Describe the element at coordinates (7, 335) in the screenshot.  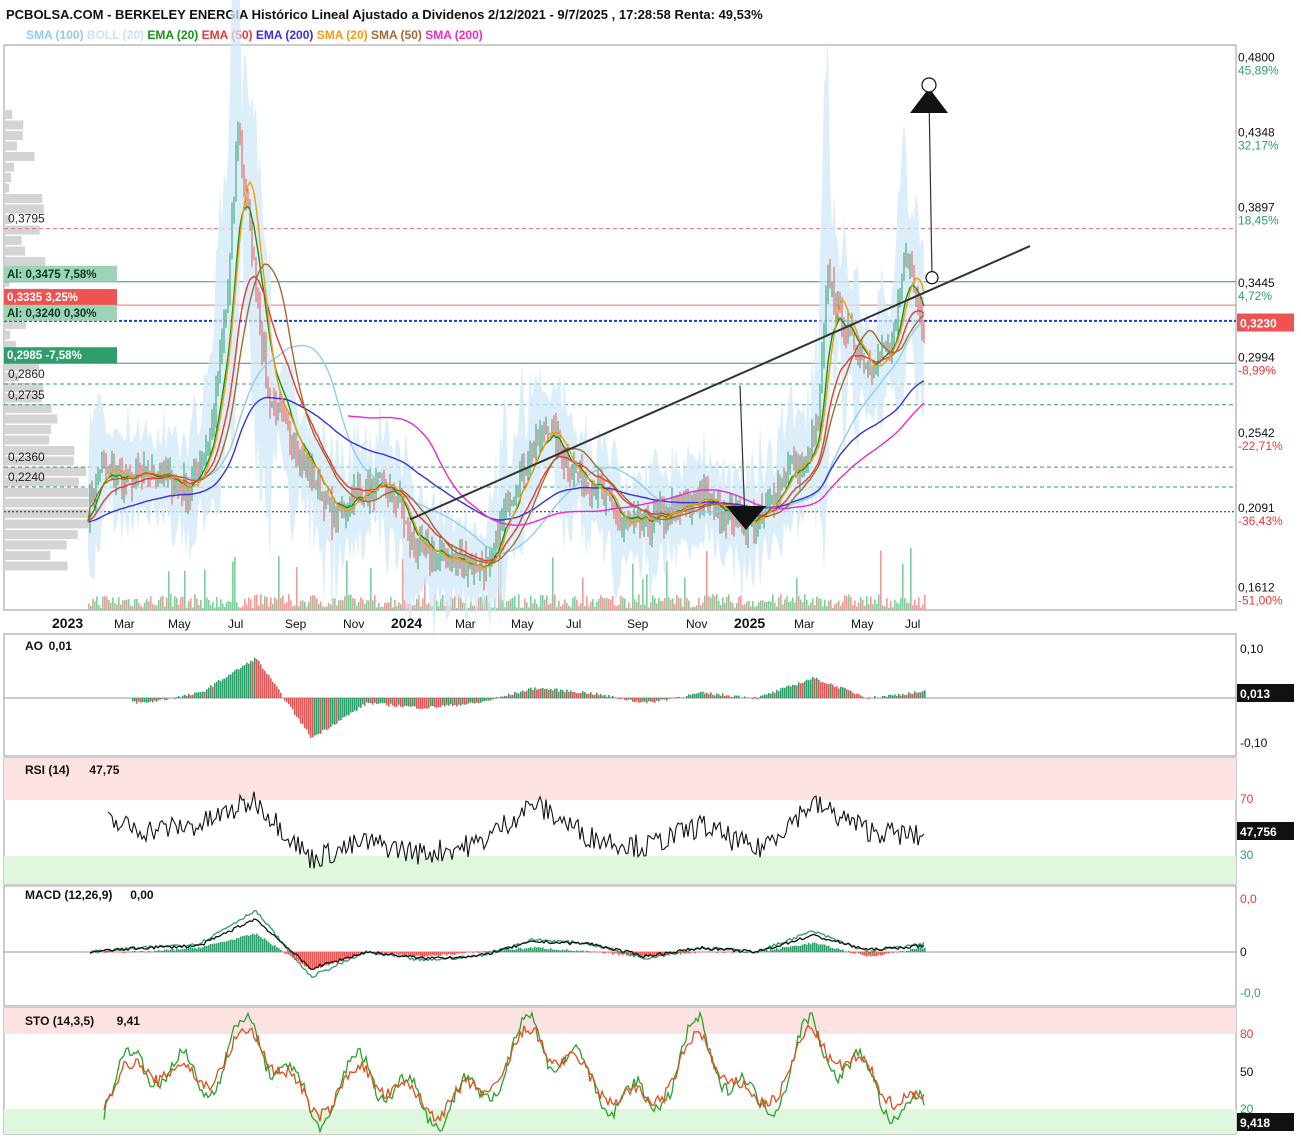
I see `volume-profile-bar` at that location.